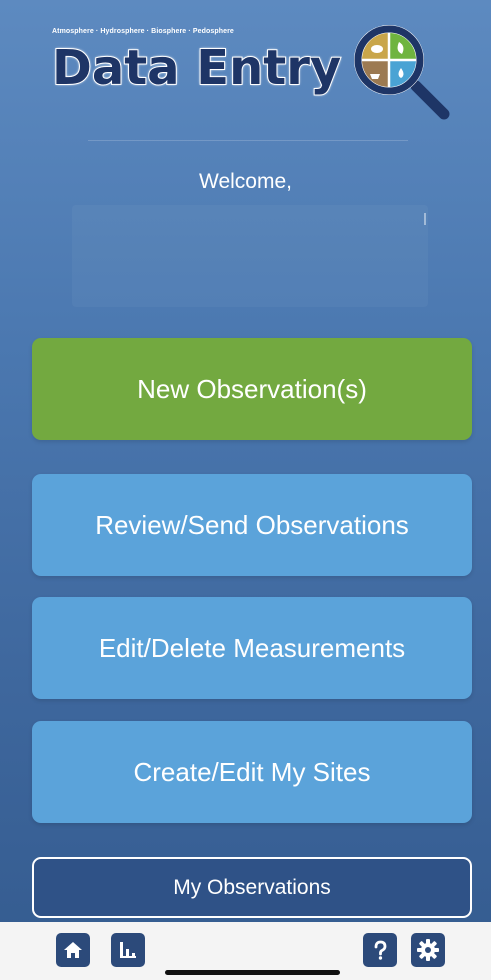 The width and height of the screenshot is (491, 980). What do you see at coordinates (196, 68) in the screenshot?
I see `app-title: Data Entry` at bounding box center [196, 68].